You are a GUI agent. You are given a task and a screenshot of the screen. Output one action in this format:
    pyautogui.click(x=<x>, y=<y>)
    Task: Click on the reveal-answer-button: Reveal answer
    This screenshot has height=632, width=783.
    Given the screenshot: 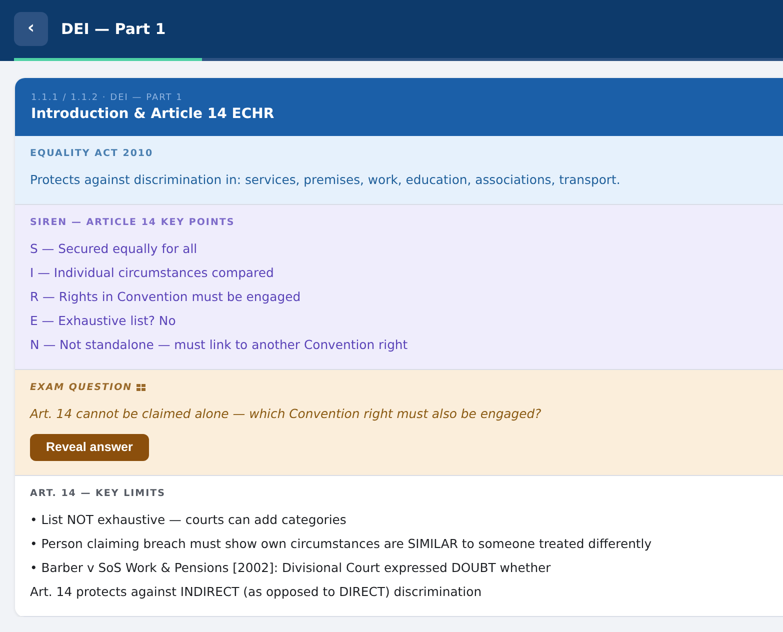 What is the action you would take?
    pyautogui.click(x=89, y=447)
    